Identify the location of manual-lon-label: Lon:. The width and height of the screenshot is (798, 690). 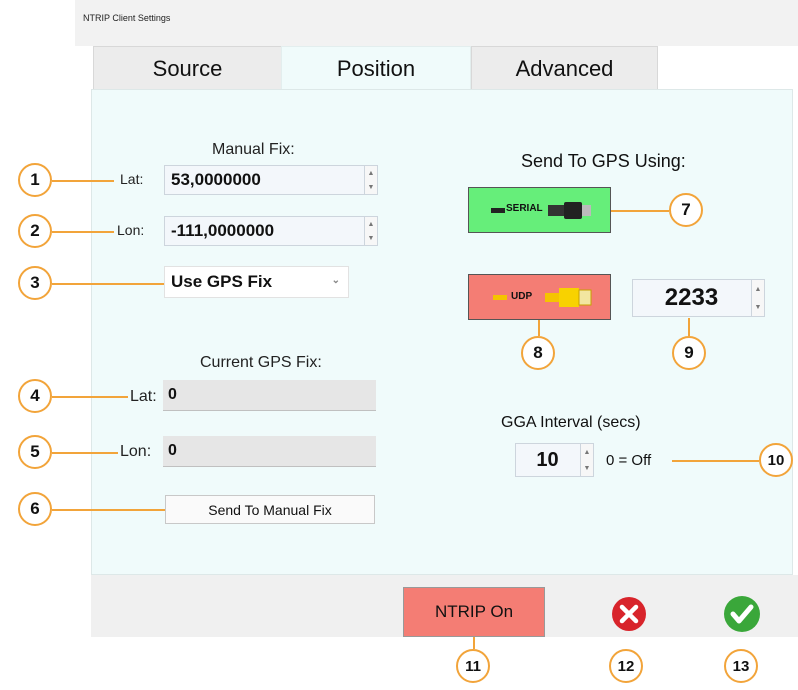
(131, 230).